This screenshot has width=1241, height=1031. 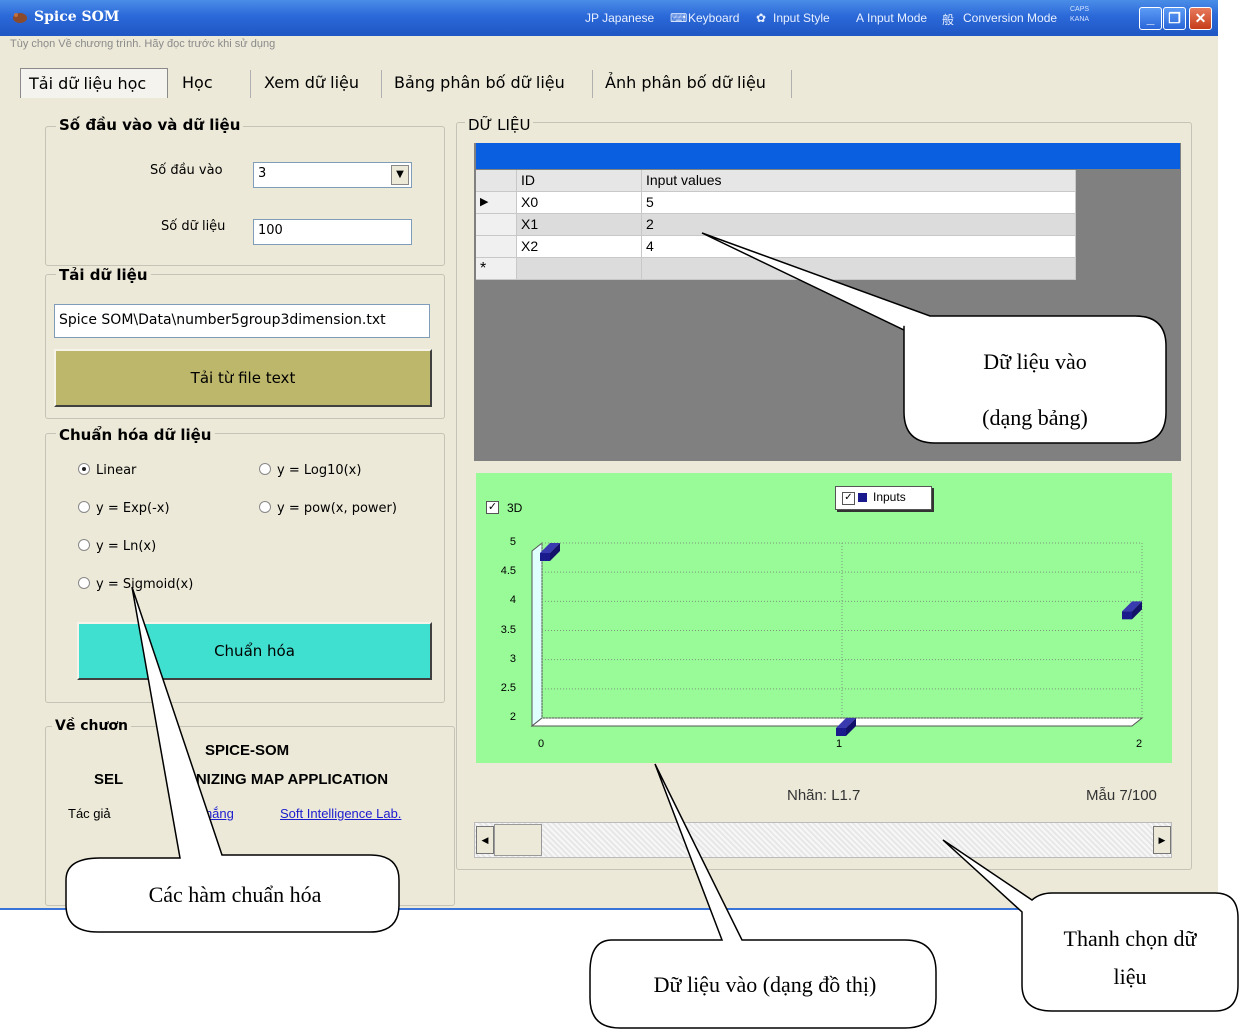 I want to click on callout-chart-text: Dữ liệu vào (dạng đồ thị), so click(x=765, y=984).